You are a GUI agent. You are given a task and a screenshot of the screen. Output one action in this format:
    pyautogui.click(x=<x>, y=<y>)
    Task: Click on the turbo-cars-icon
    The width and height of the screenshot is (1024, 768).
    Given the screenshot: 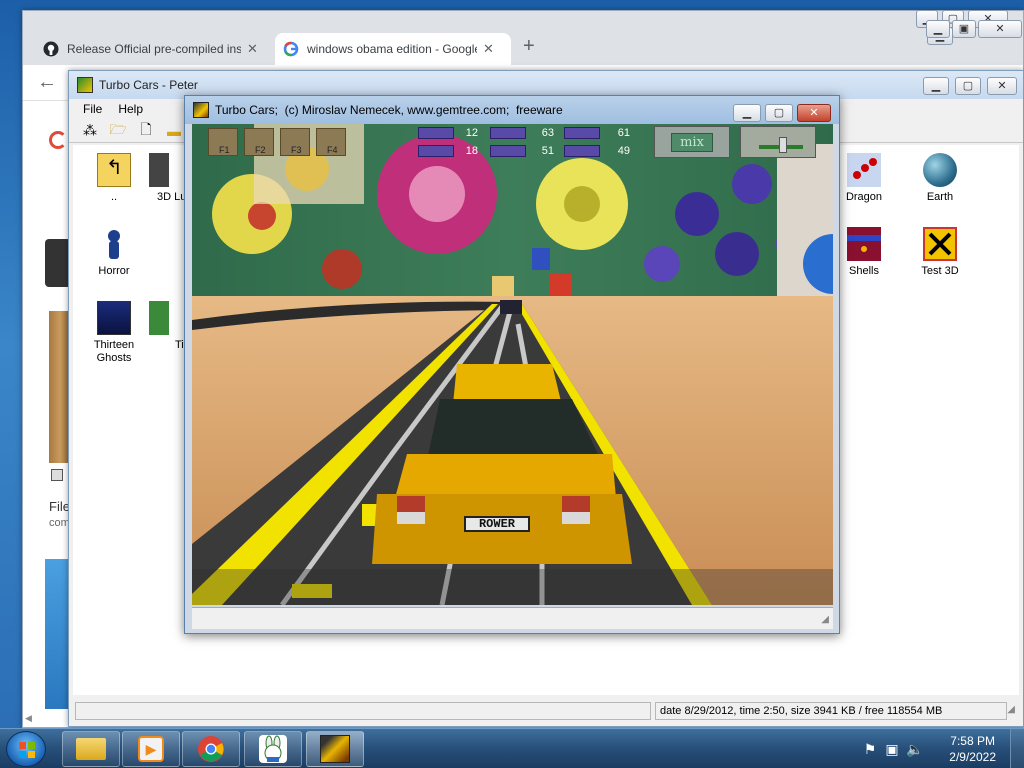 What is the action you would take?
    pyautogui.click(x=335, y=749)
    